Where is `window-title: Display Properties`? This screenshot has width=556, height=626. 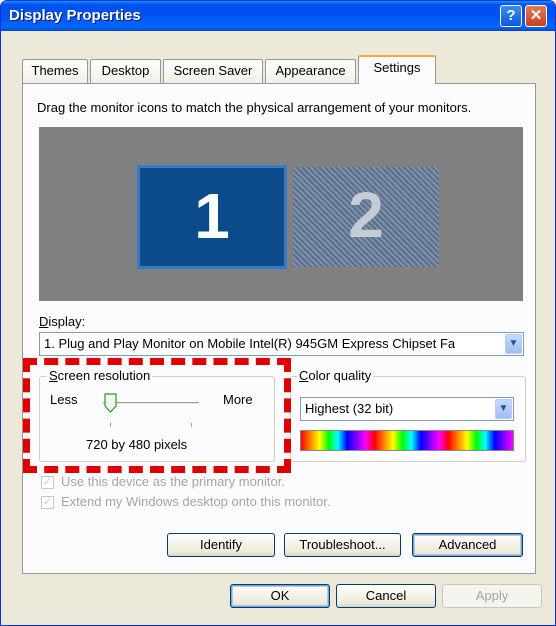 window-title: Display Properties is located at coordinates (75, 15).